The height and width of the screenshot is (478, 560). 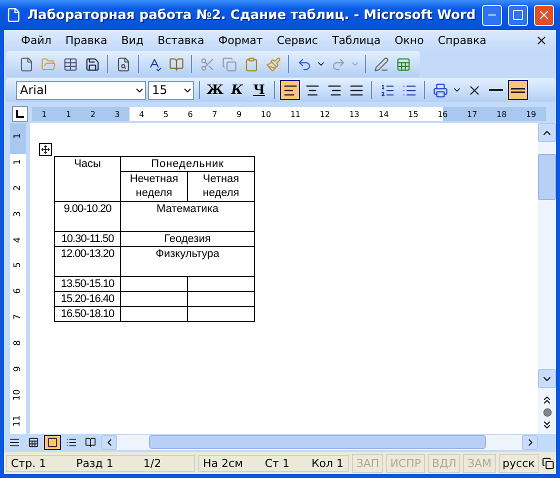 I want to click on browse-object-icon, so click(x=547, y=412).